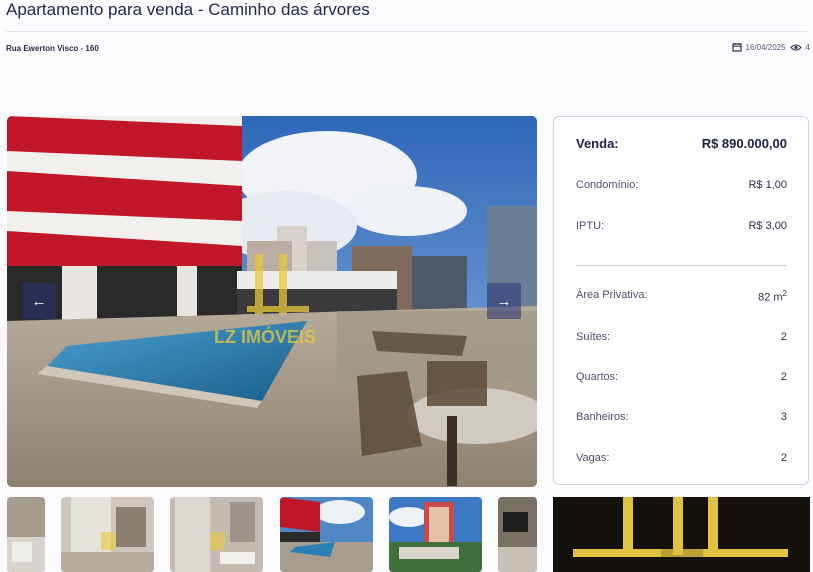  I want to click on suites-label: Suítes:, so click(593, 337).